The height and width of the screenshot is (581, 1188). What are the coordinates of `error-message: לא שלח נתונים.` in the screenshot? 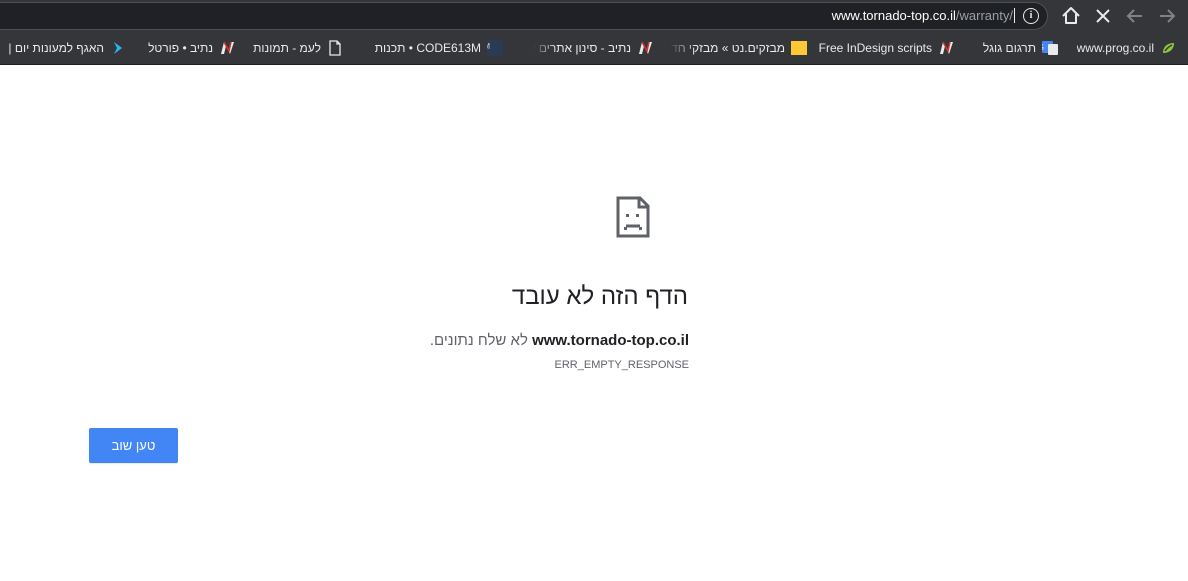 It's located at (478, 340).